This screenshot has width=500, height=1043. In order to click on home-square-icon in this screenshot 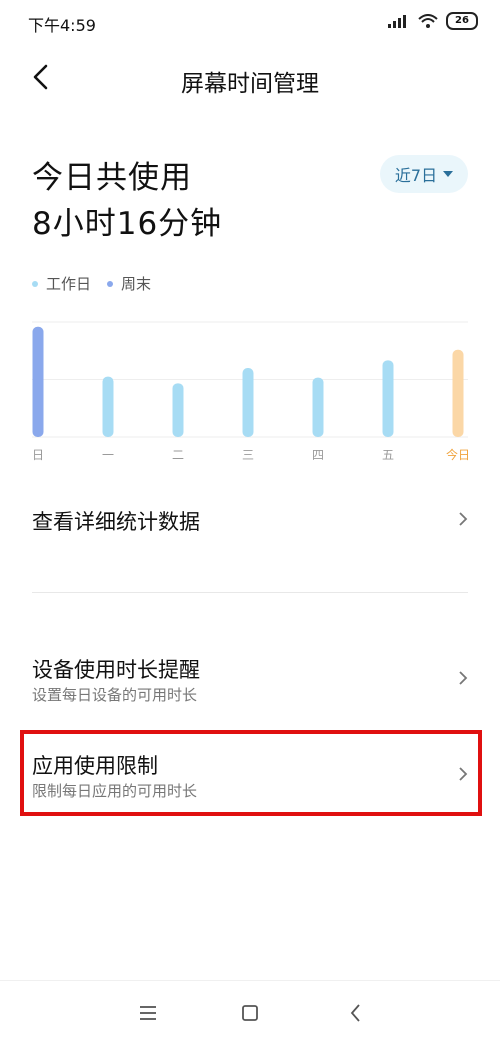, I will do `click(250, 1013)`.